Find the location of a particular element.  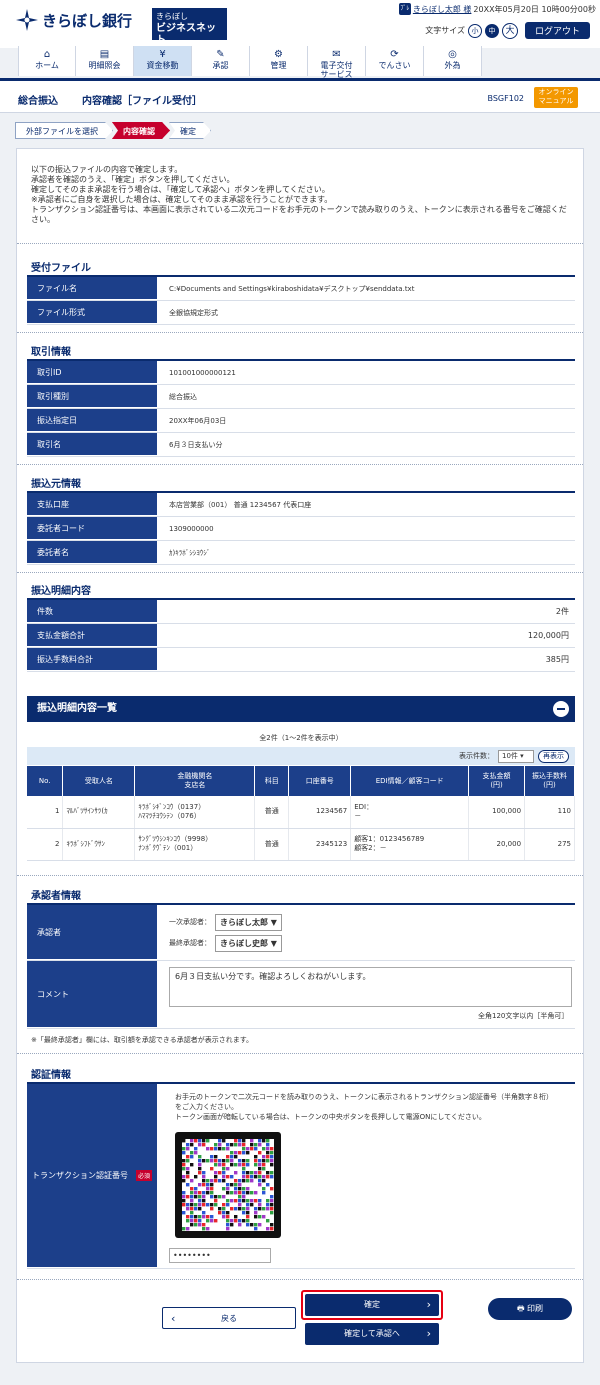

total-fee-row: 振込手数料合計 385円 is located at coordinates (301, 660).